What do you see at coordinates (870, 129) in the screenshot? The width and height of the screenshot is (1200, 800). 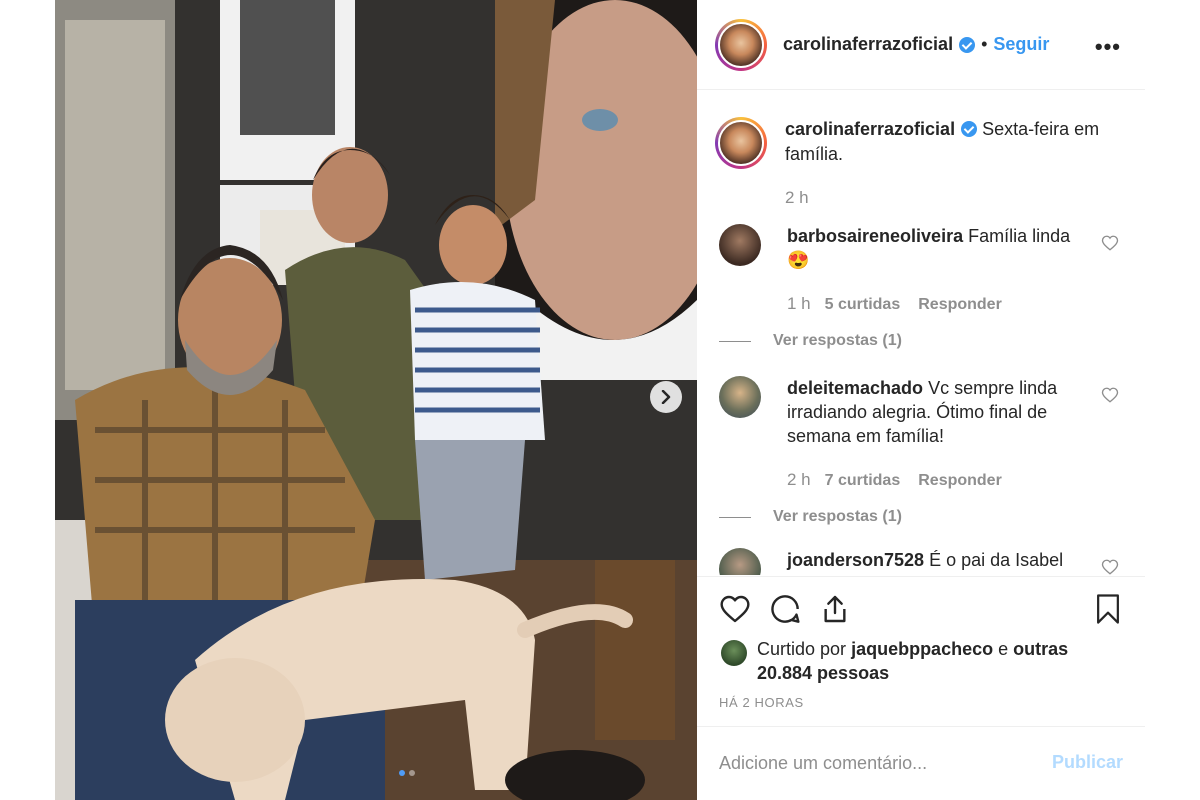 I see `caption-username: carolinaferrazoficial` at bounding box center [870, 129].